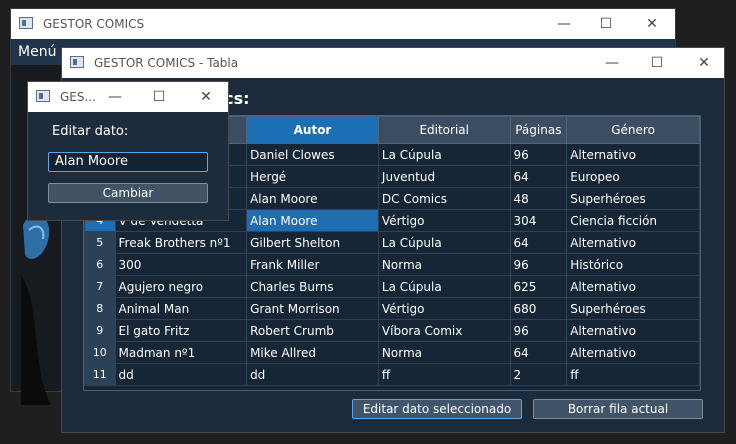 This screenshot has height=444, width=736. Describe the element at coordinates (312, 352) in the screenshot. I see `table-cell-autor: Mike Allred` at that location.